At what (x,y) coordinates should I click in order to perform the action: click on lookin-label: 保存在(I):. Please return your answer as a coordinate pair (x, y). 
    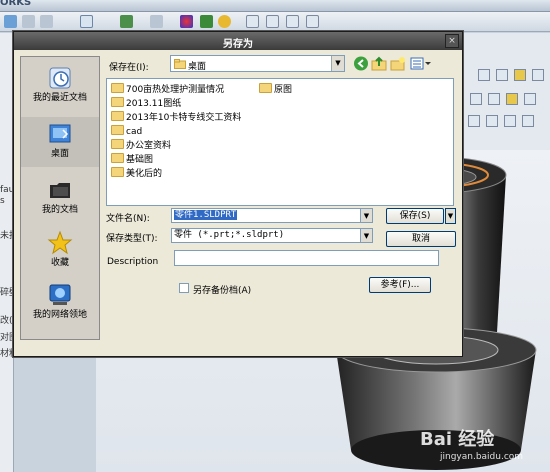
    Looking at the image, I should click on (129, 68).